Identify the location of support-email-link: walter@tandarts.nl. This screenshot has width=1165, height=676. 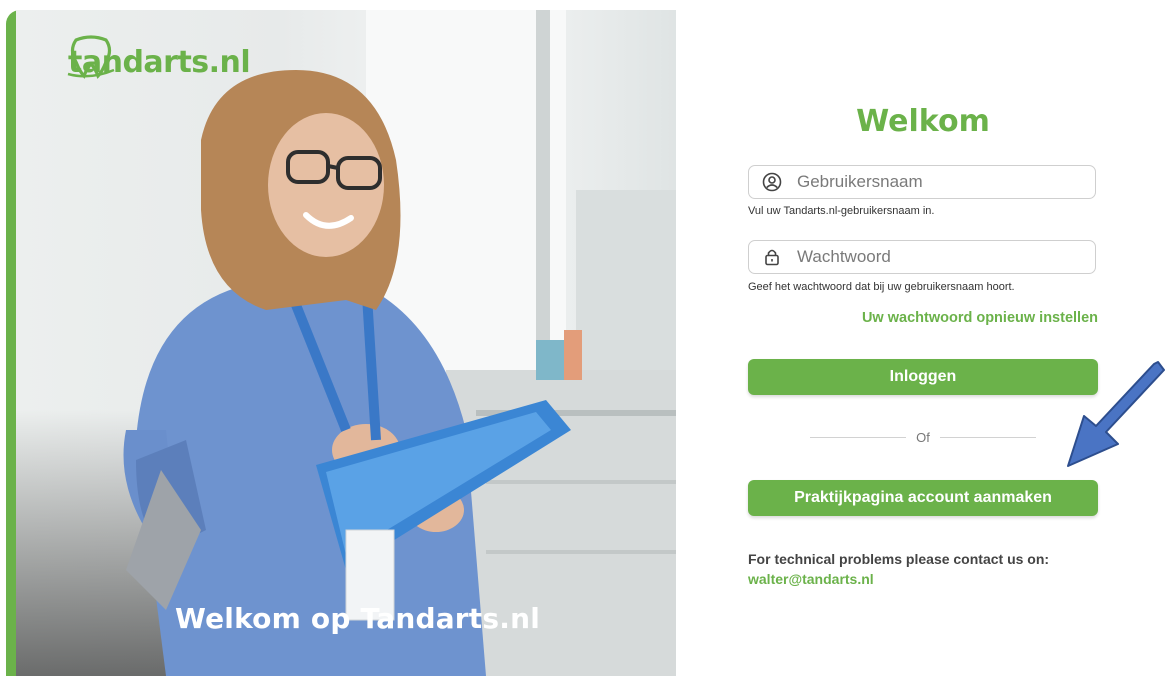
(811, 579).